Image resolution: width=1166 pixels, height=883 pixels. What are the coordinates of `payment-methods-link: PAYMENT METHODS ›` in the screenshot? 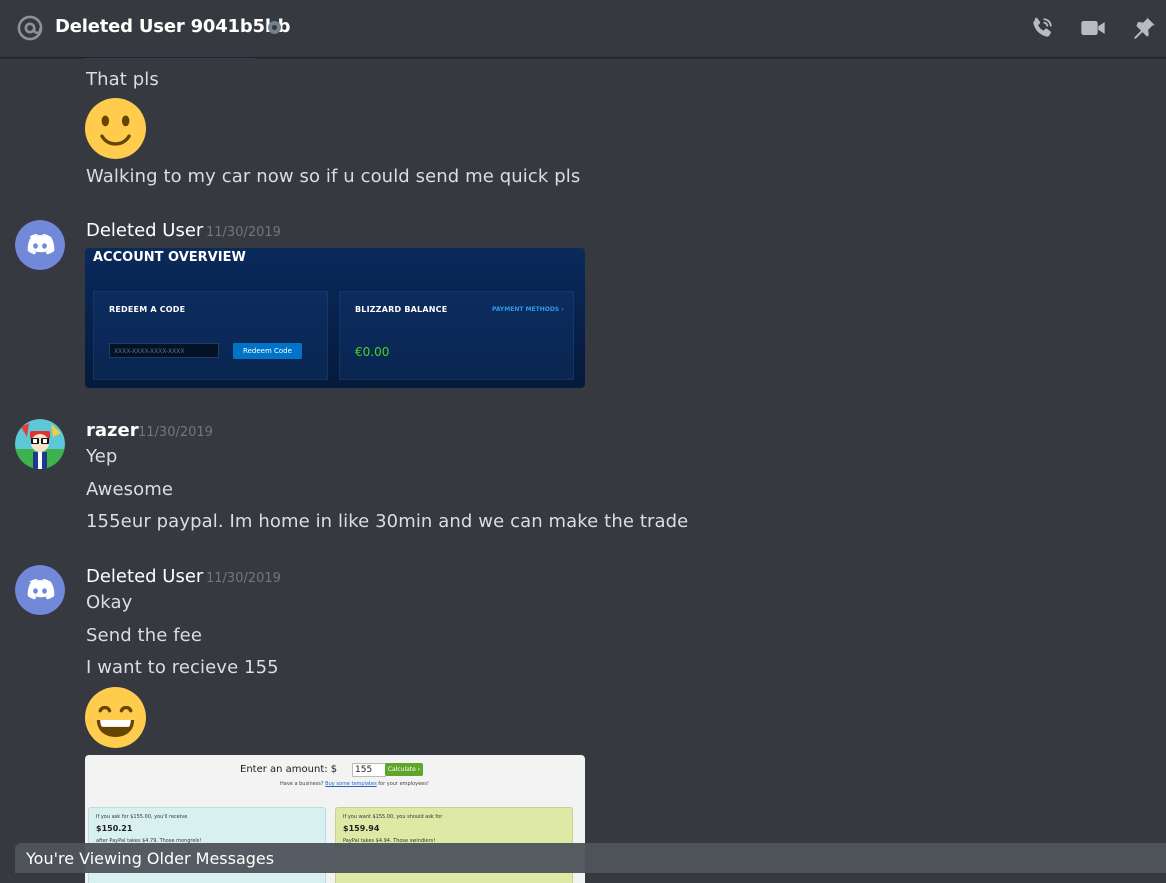 It's located at (528, 309).